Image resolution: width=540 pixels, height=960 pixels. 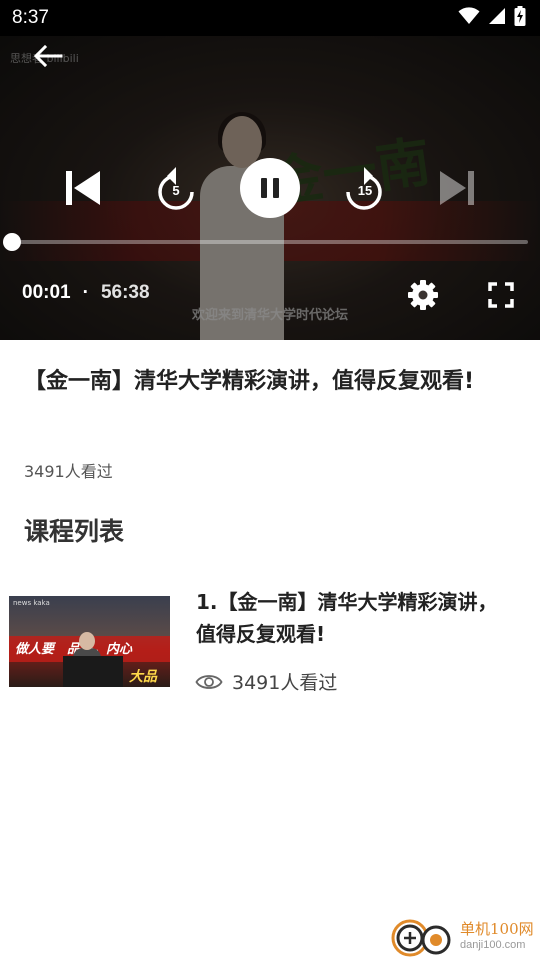 I want to click on thumbnail-caption-2: 大品, so click(x=143, y=677).